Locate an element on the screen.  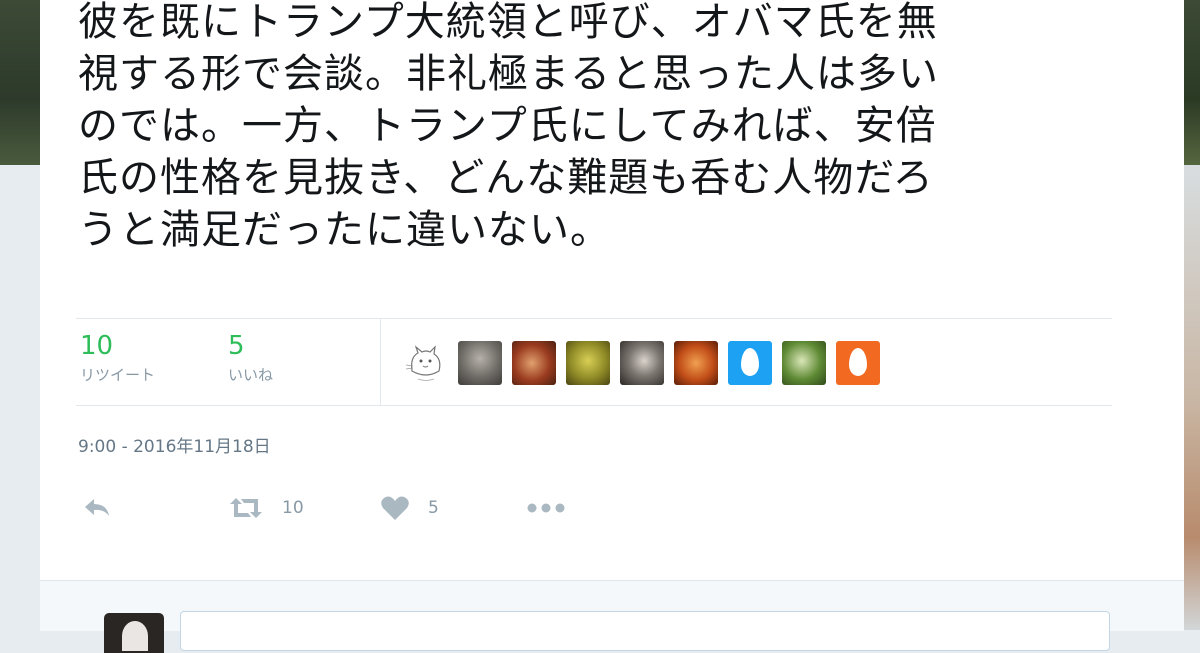
tweet-timestamp: 9:00 - 2016年11月18日 is located at coordinates (174, 444).